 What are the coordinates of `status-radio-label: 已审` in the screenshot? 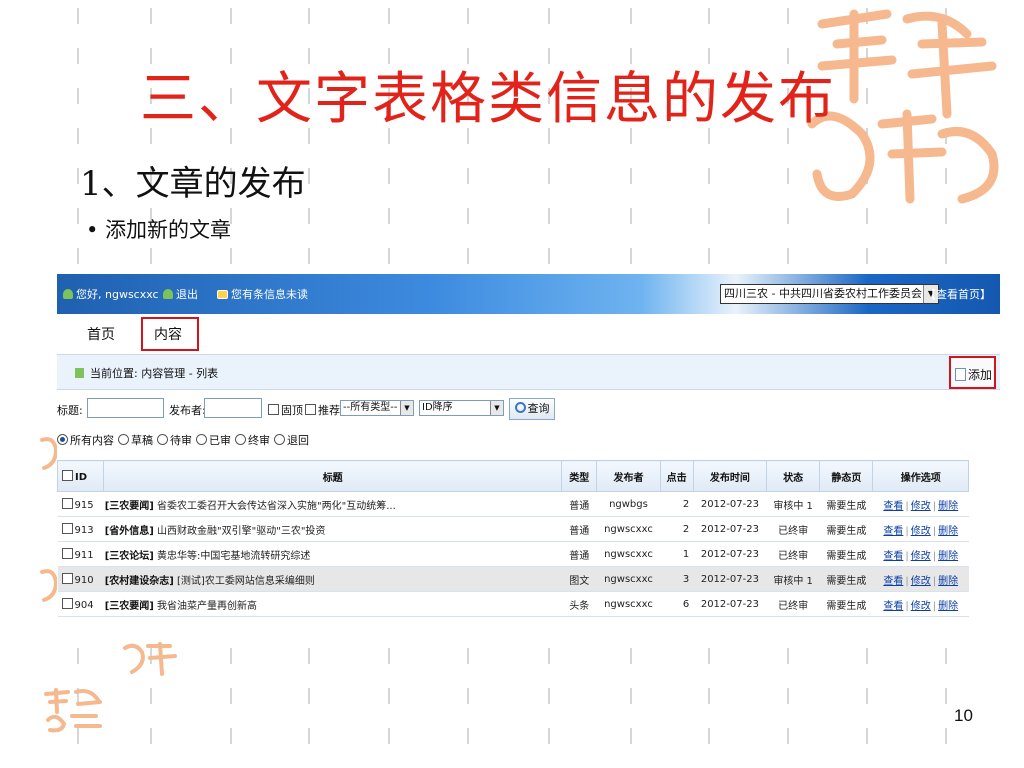 It's located at (220, 440).